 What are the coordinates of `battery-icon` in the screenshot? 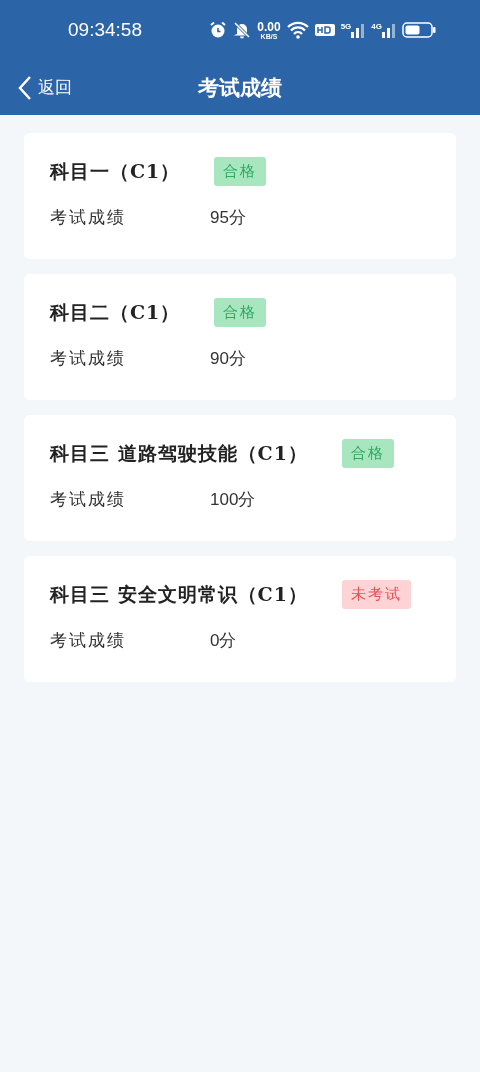 It's located at (419, 30).